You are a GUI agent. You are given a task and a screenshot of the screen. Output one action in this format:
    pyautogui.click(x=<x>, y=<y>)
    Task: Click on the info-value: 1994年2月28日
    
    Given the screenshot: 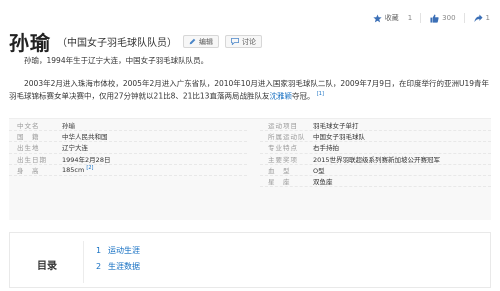 What is the action you would take?
    pyautogui.click(x=86, y=159)
    